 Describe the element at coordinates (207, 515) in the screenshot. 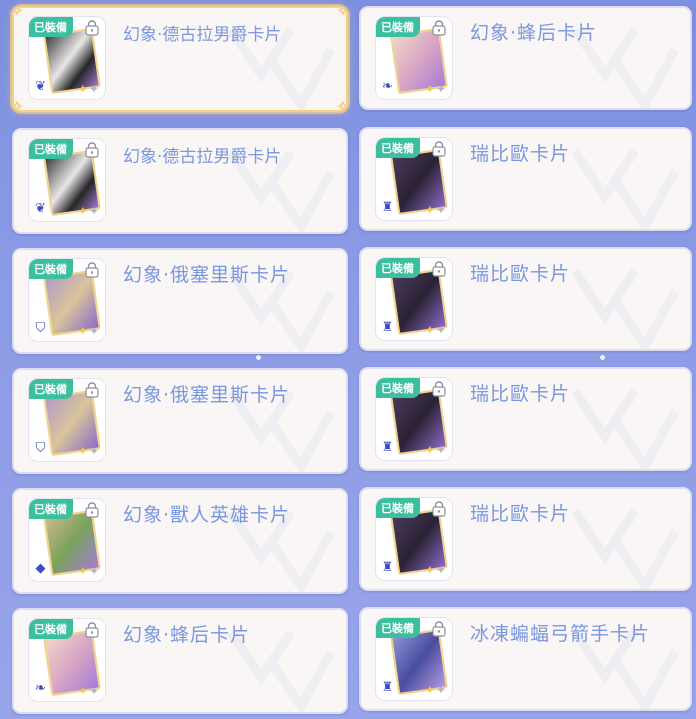

I see `card-name: 幻象·獸人英雄卡片` at that location.